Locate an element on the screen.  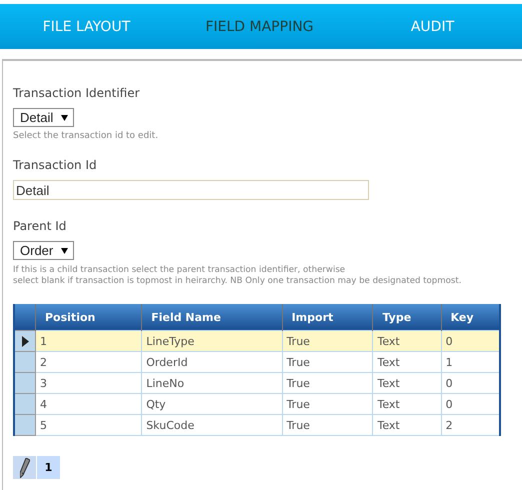
column-header: Type is located at coordinates (407, 317).